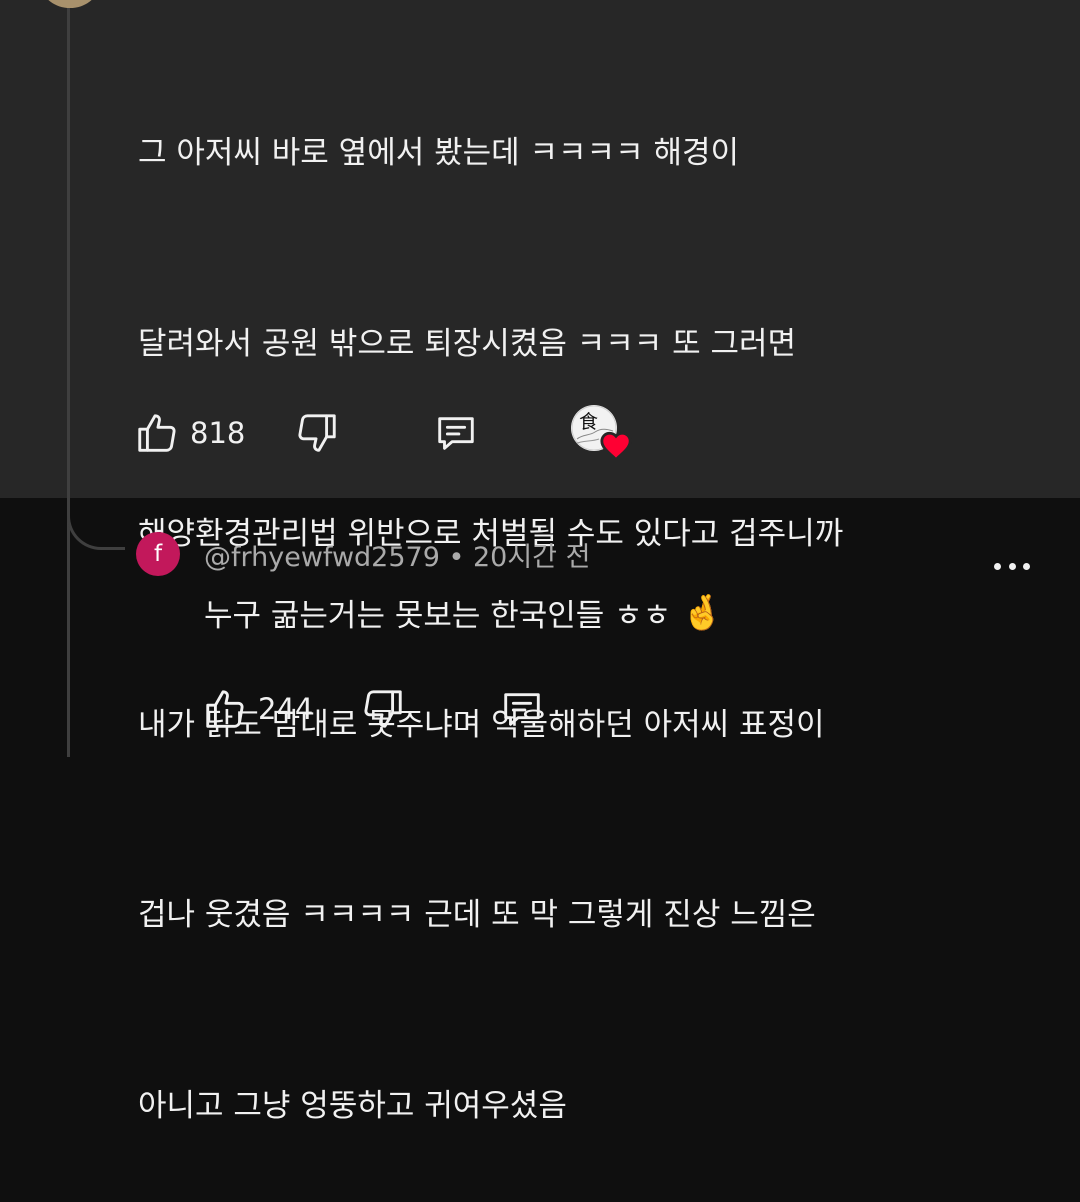 The height and width of the screenshot is (1202, 1080). What do you see at coordinates (443, 616) in the screenshot?
I see `reply-body: 누구 굶는거는 못보는 한국인들 ㅎㅎ` at bounding box center [443, 616].